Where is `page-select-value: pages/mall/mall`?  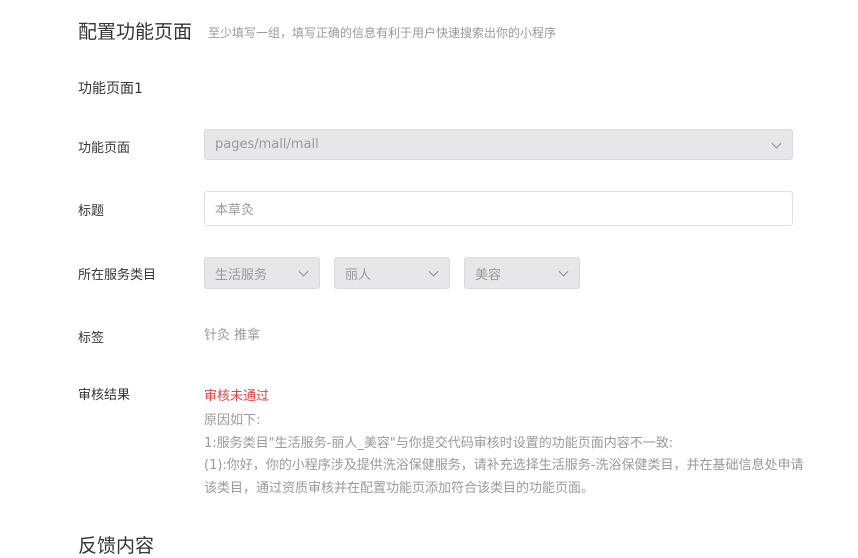 page-select-value: pages/mall/mall is located at coordinates (267, 144).